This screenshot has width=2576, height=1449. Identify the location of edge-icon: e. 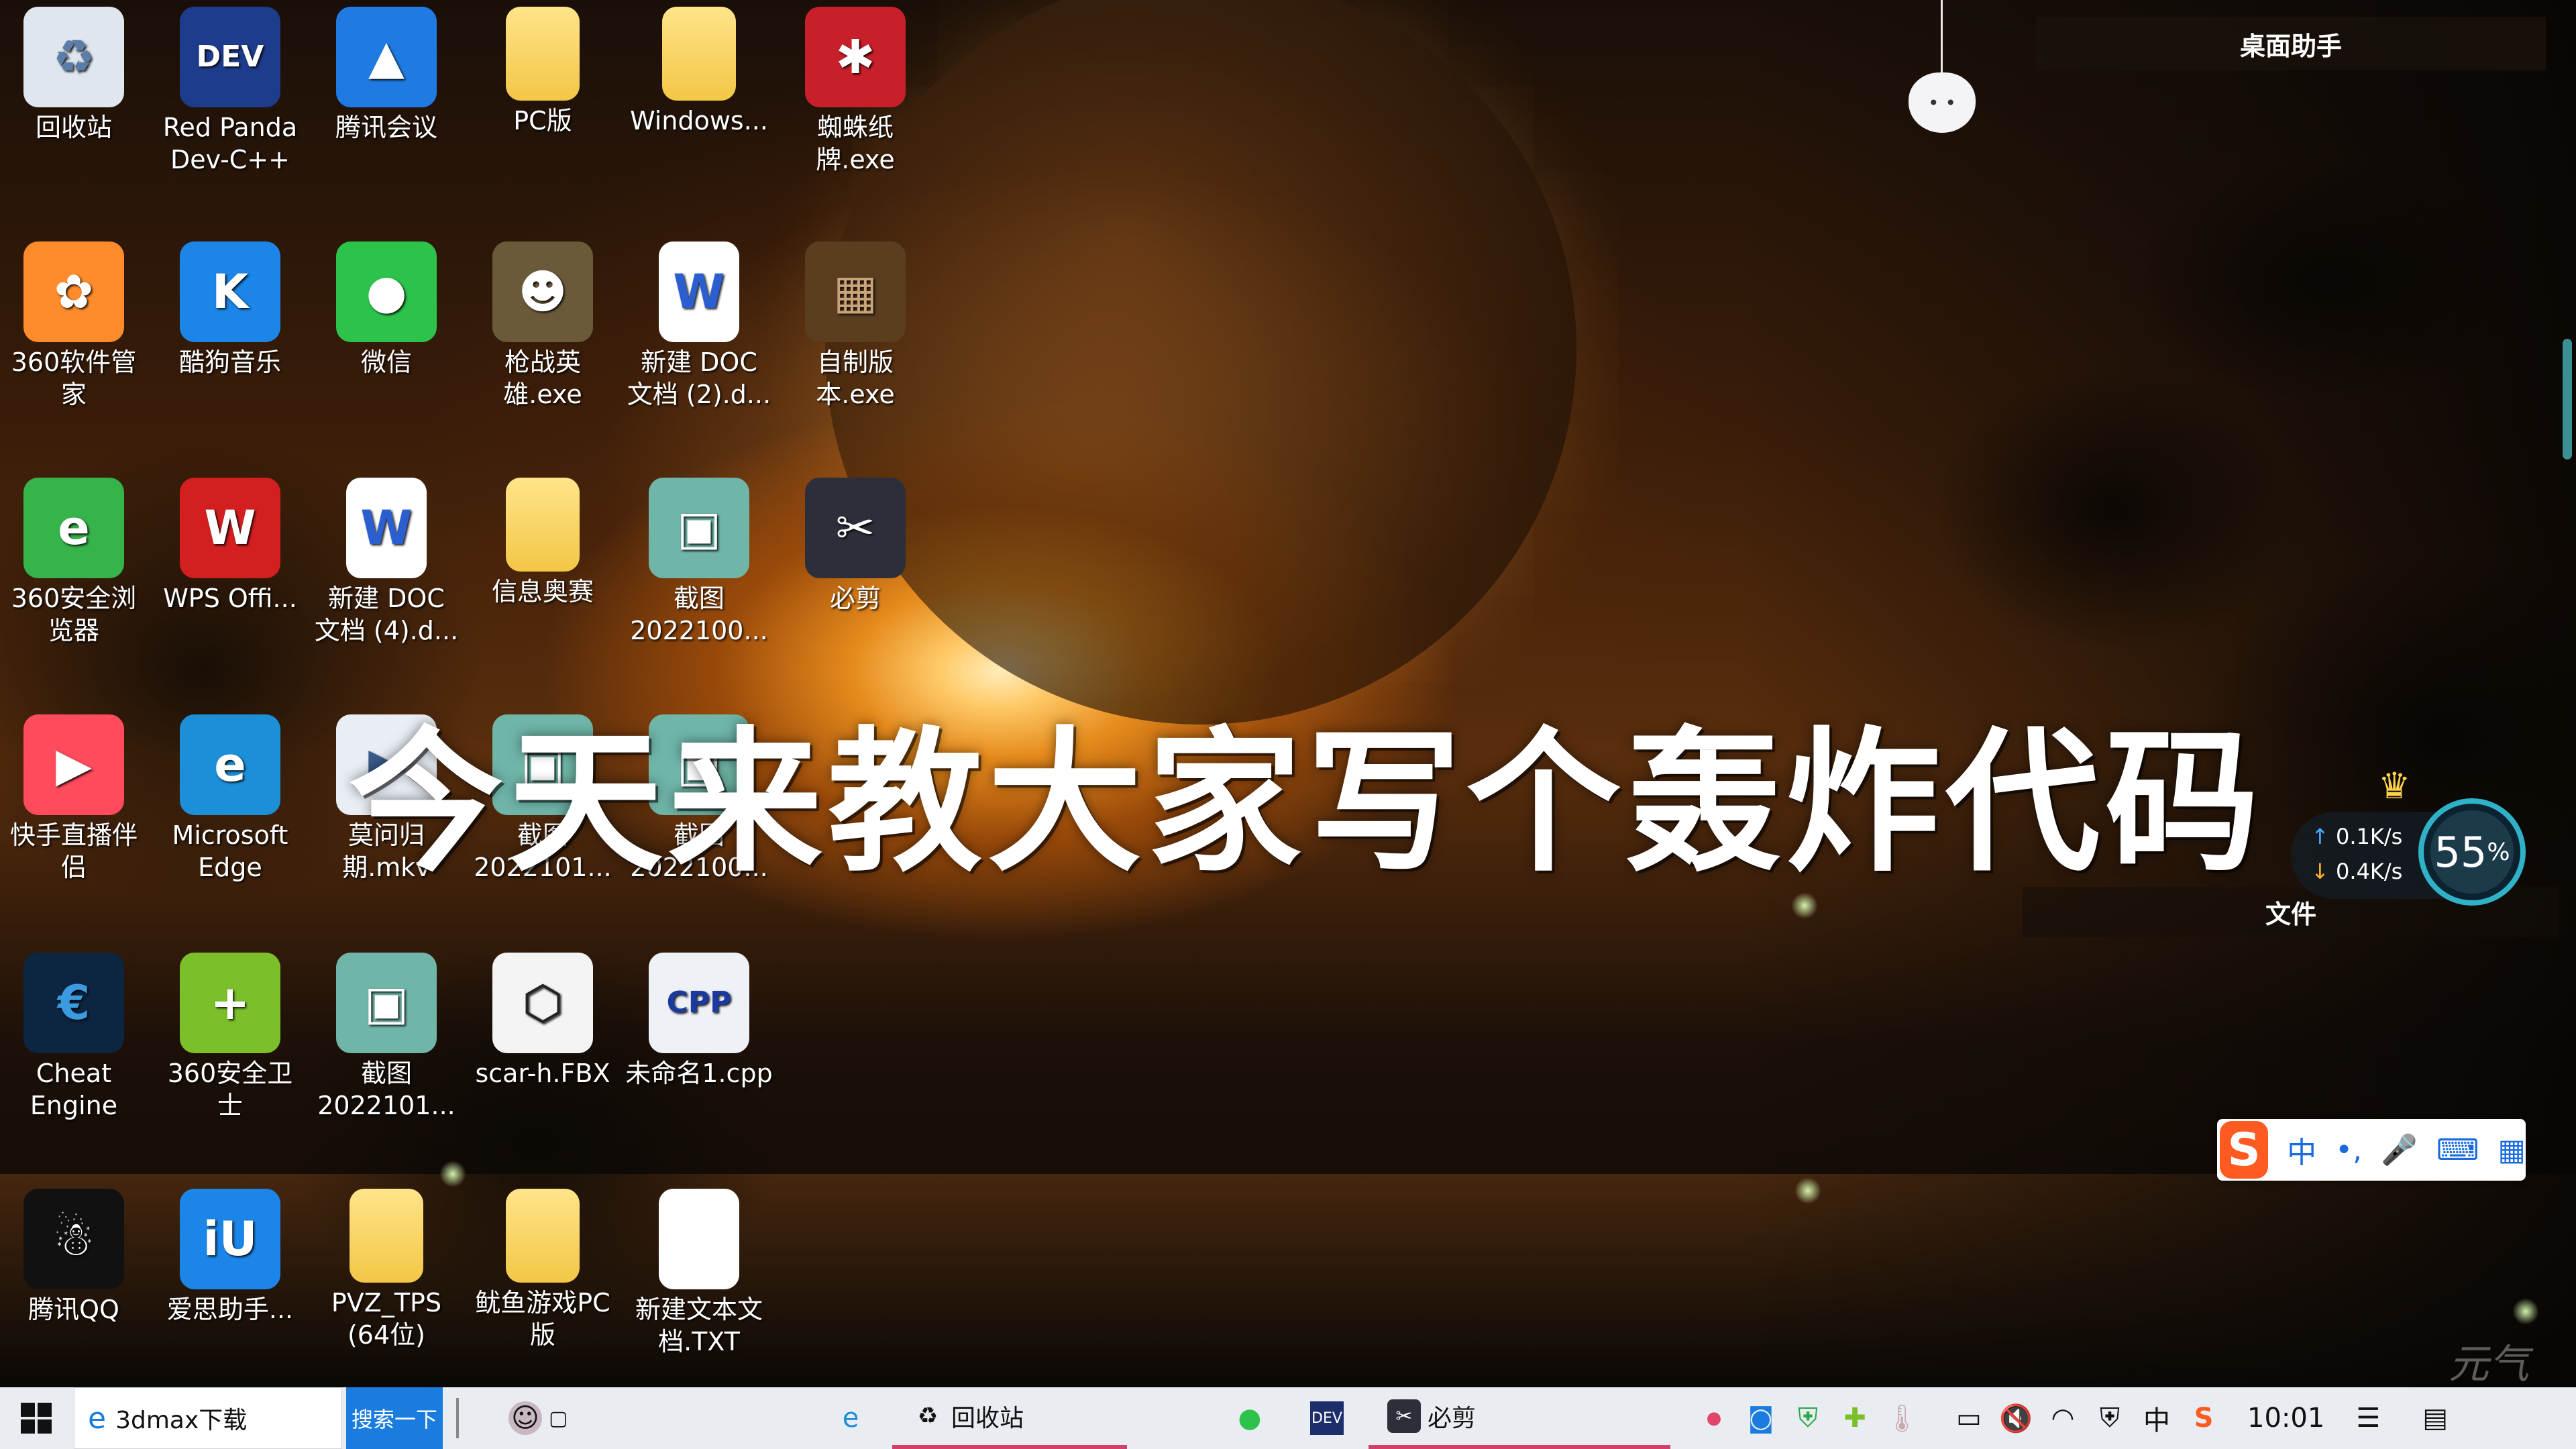
(230, 764).